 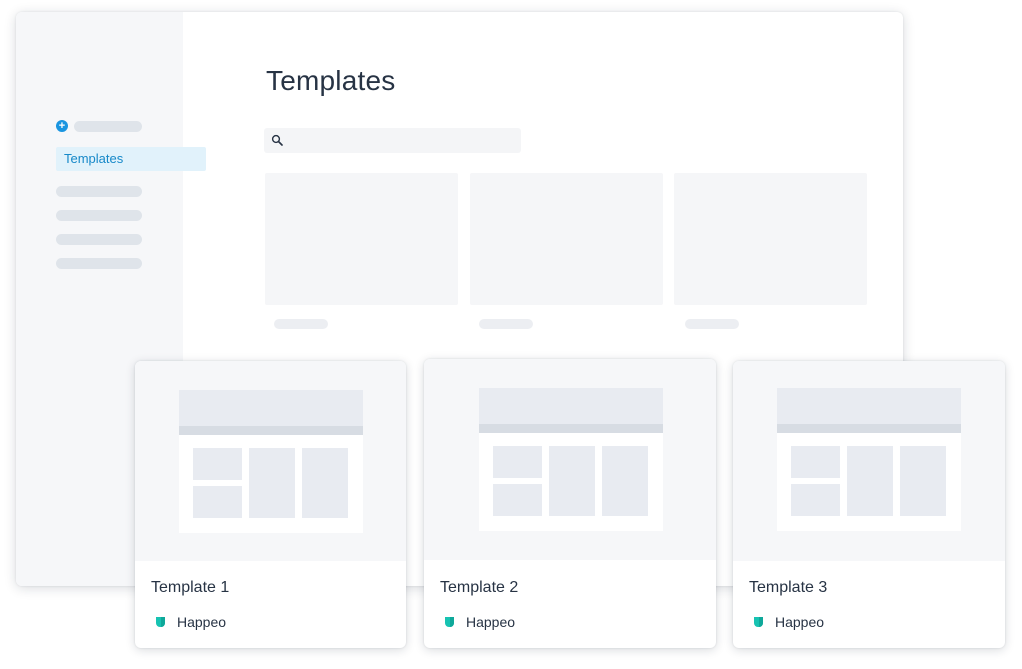 I want to click on template-title: Template 3, so click(x=788, y=587).